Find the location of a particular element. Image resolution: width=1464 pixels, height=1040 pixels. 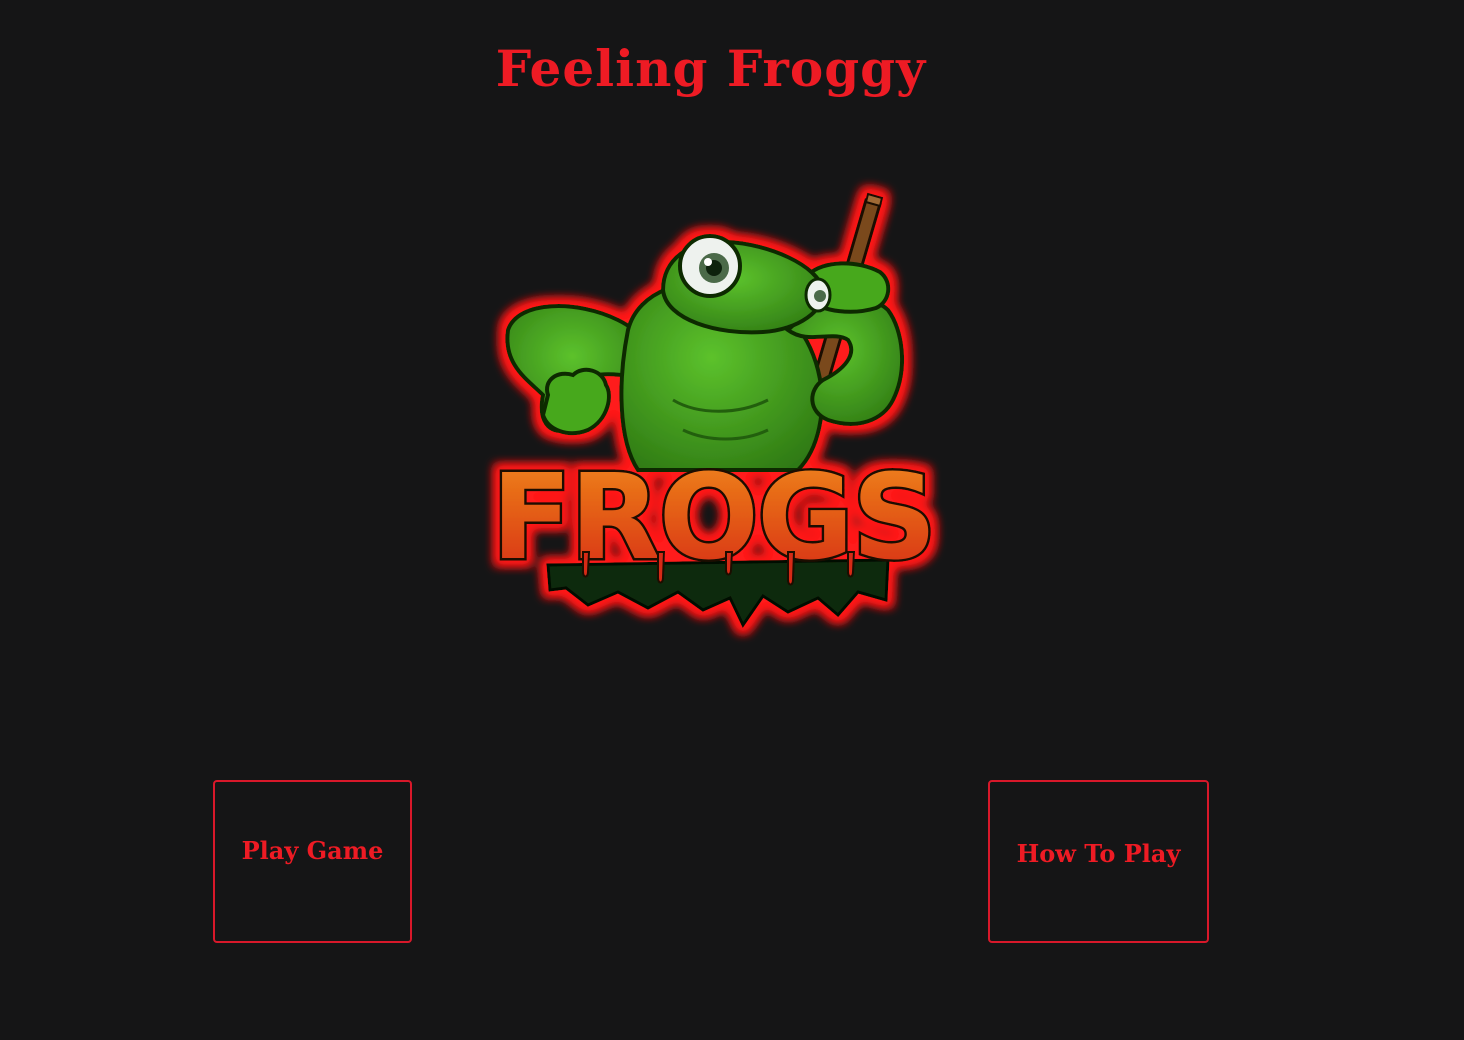

play-game-button: Play Game is located at coordinates (312, 861).